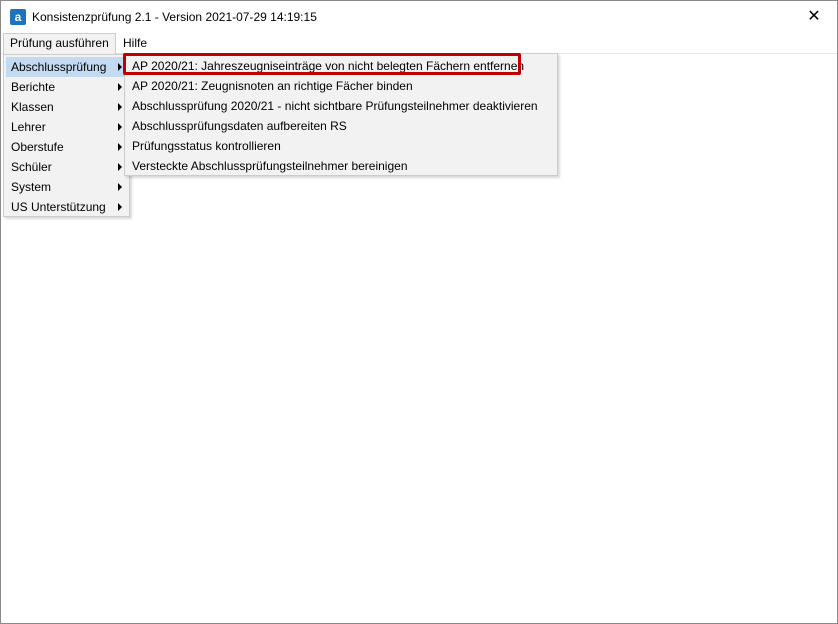 The width and height of the screenshot is (838, 624). What do you see at coordinates (59, 67) in the screenshot?
I see `menu-item-label: Abschlussprüfung` at bounding box center [59, 67].